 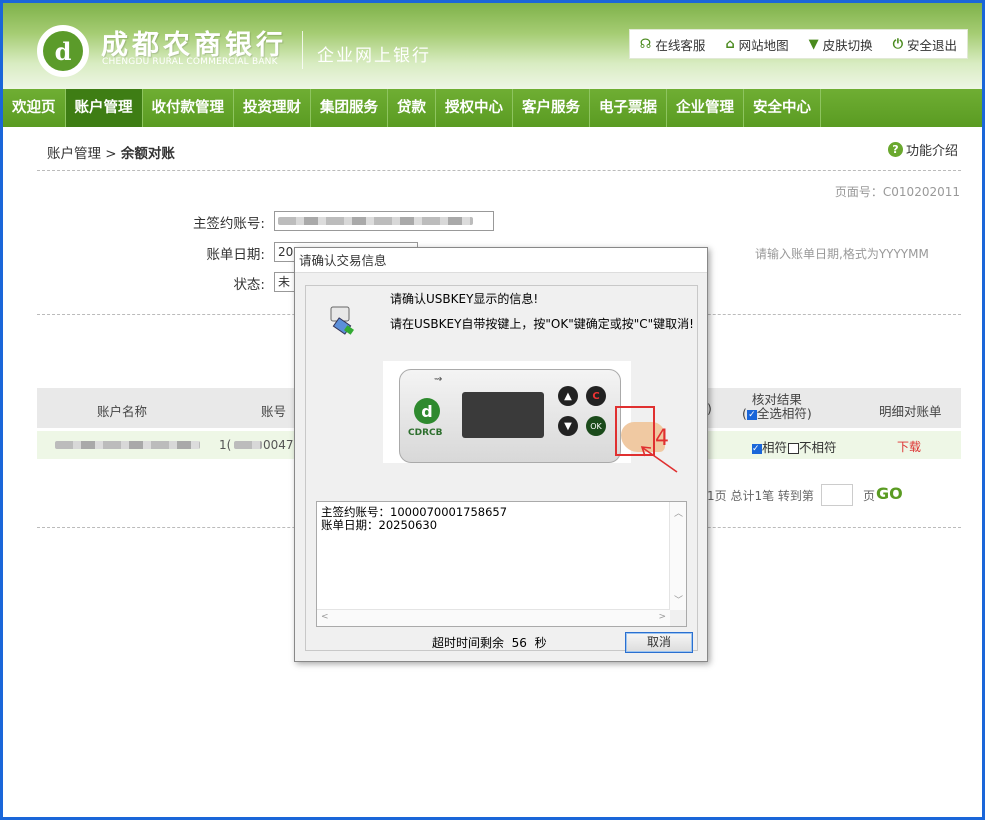 I want to click on nav-enterprise: 企业管理, so click(x=705, y=108).